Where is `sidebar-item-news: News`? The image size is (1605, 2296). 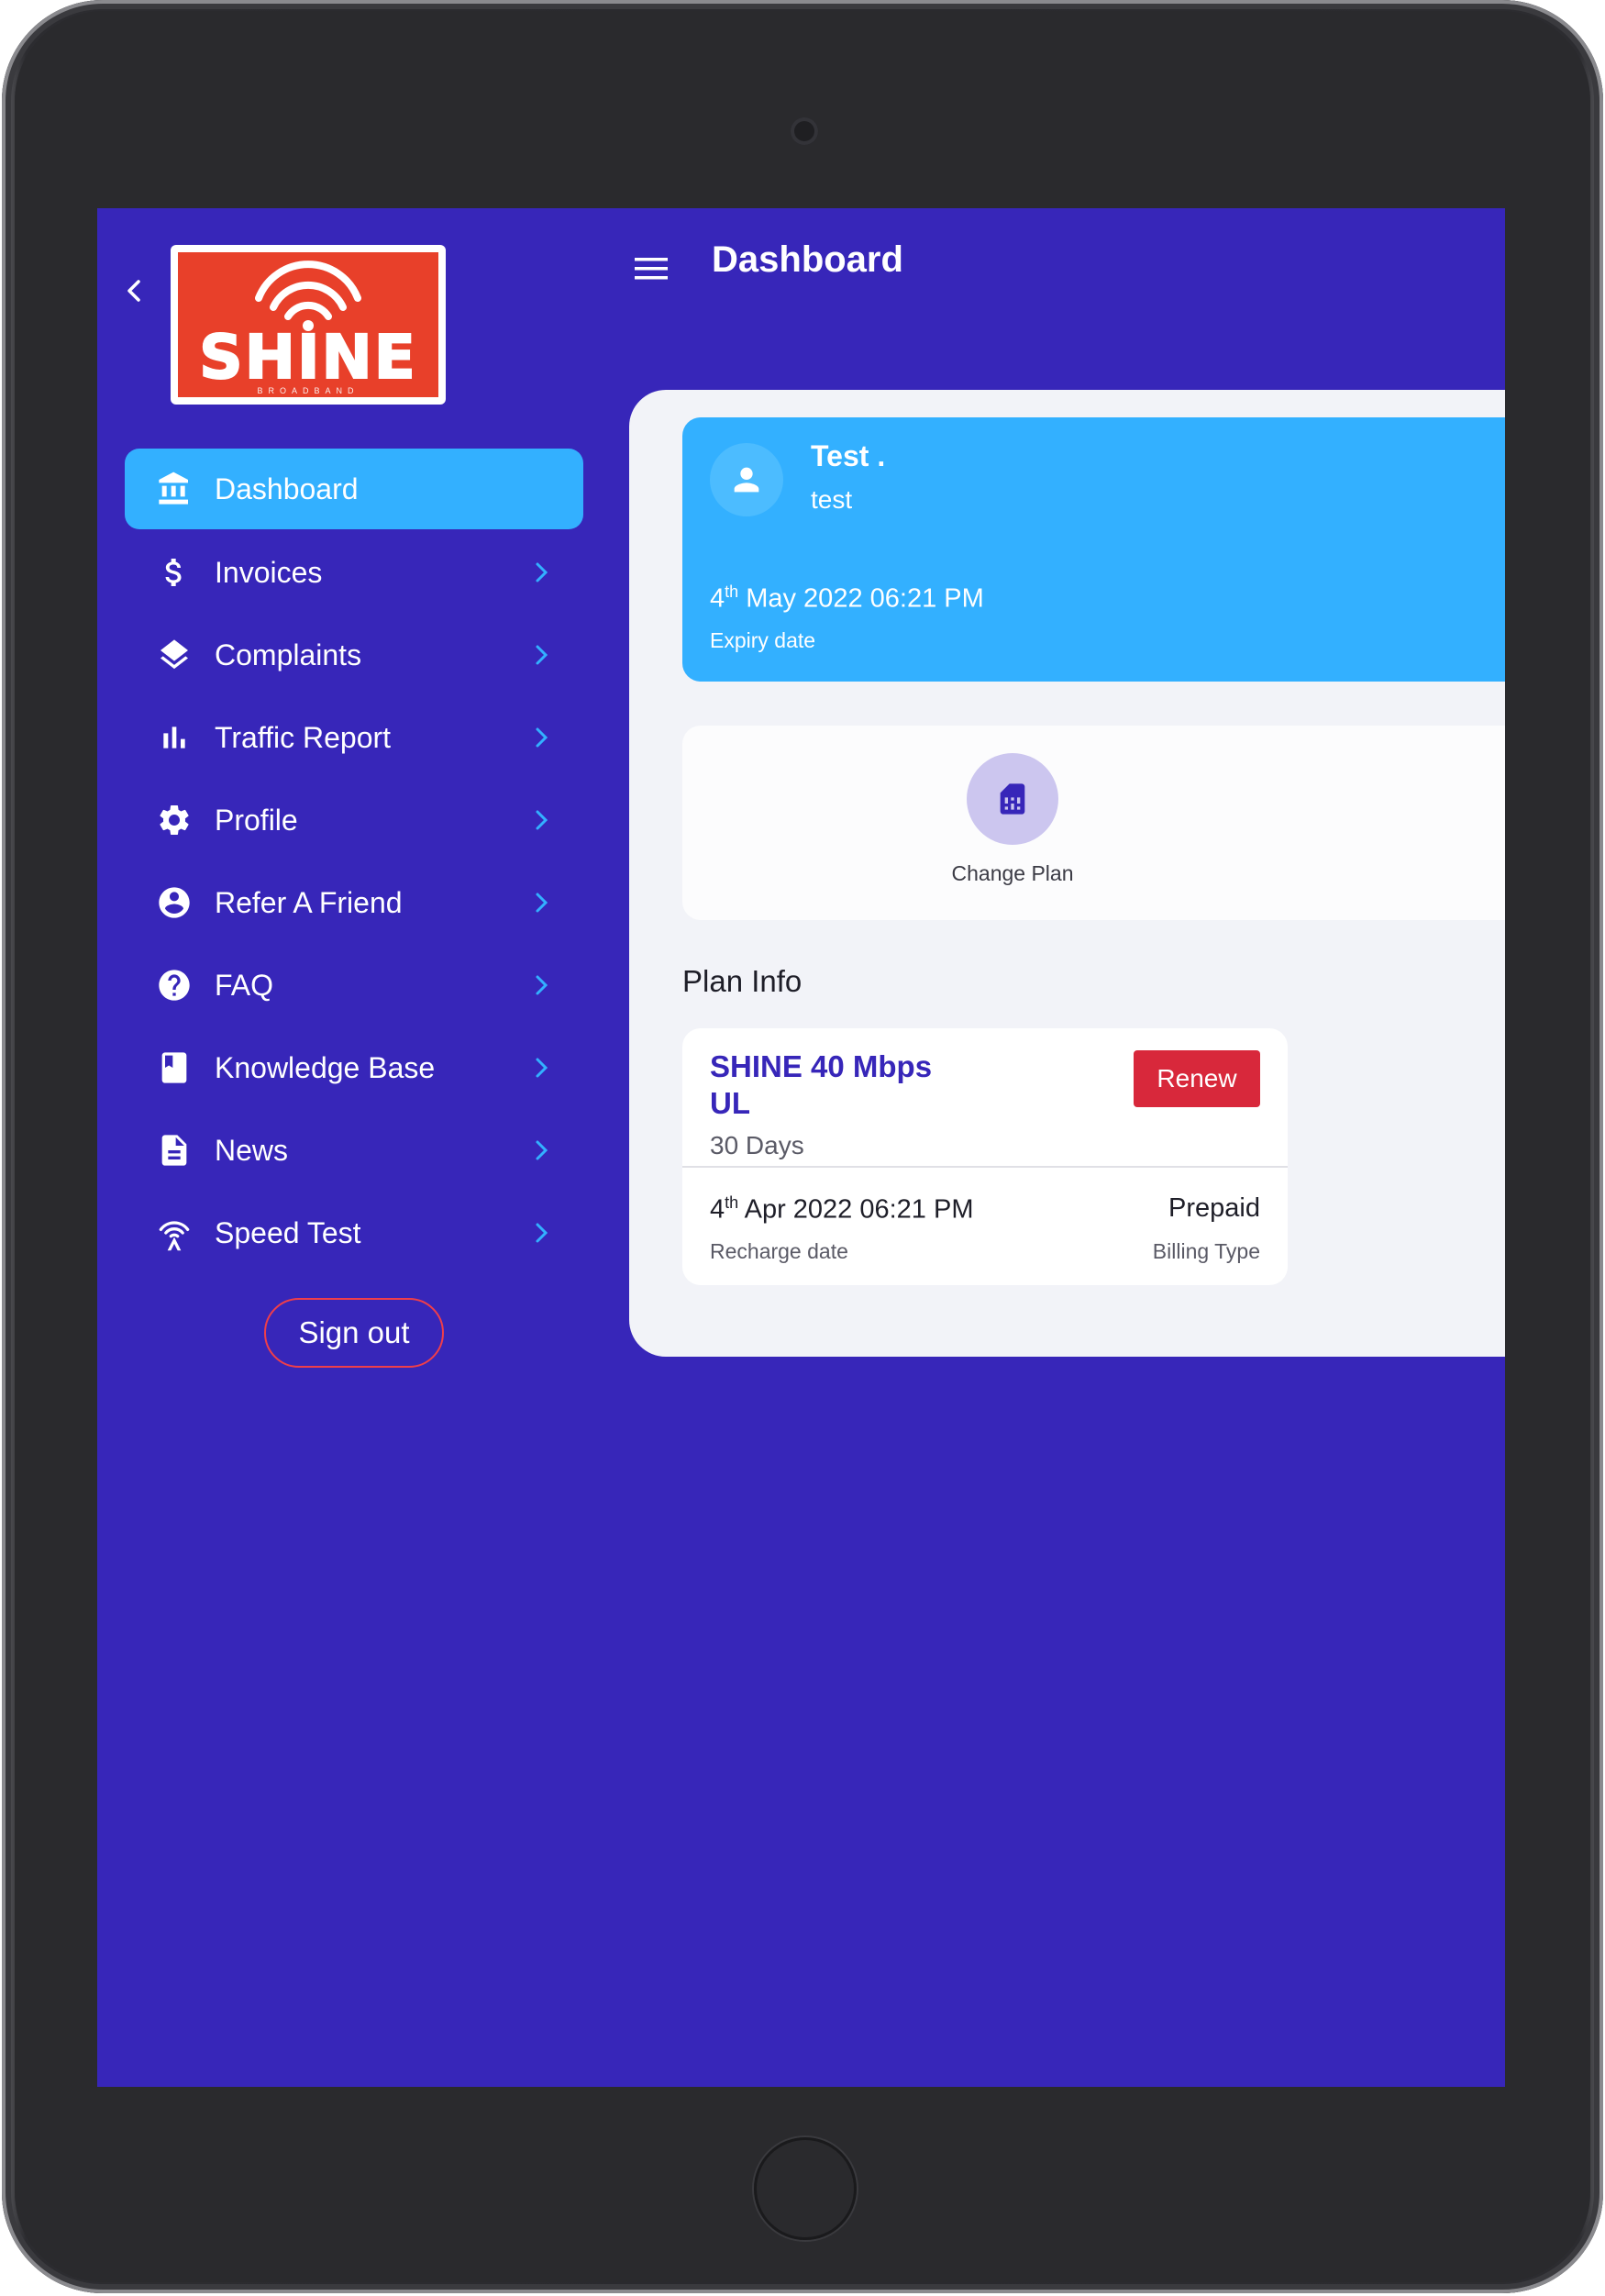
sidebar-item-news: News is located at coordinates (354, 1150).